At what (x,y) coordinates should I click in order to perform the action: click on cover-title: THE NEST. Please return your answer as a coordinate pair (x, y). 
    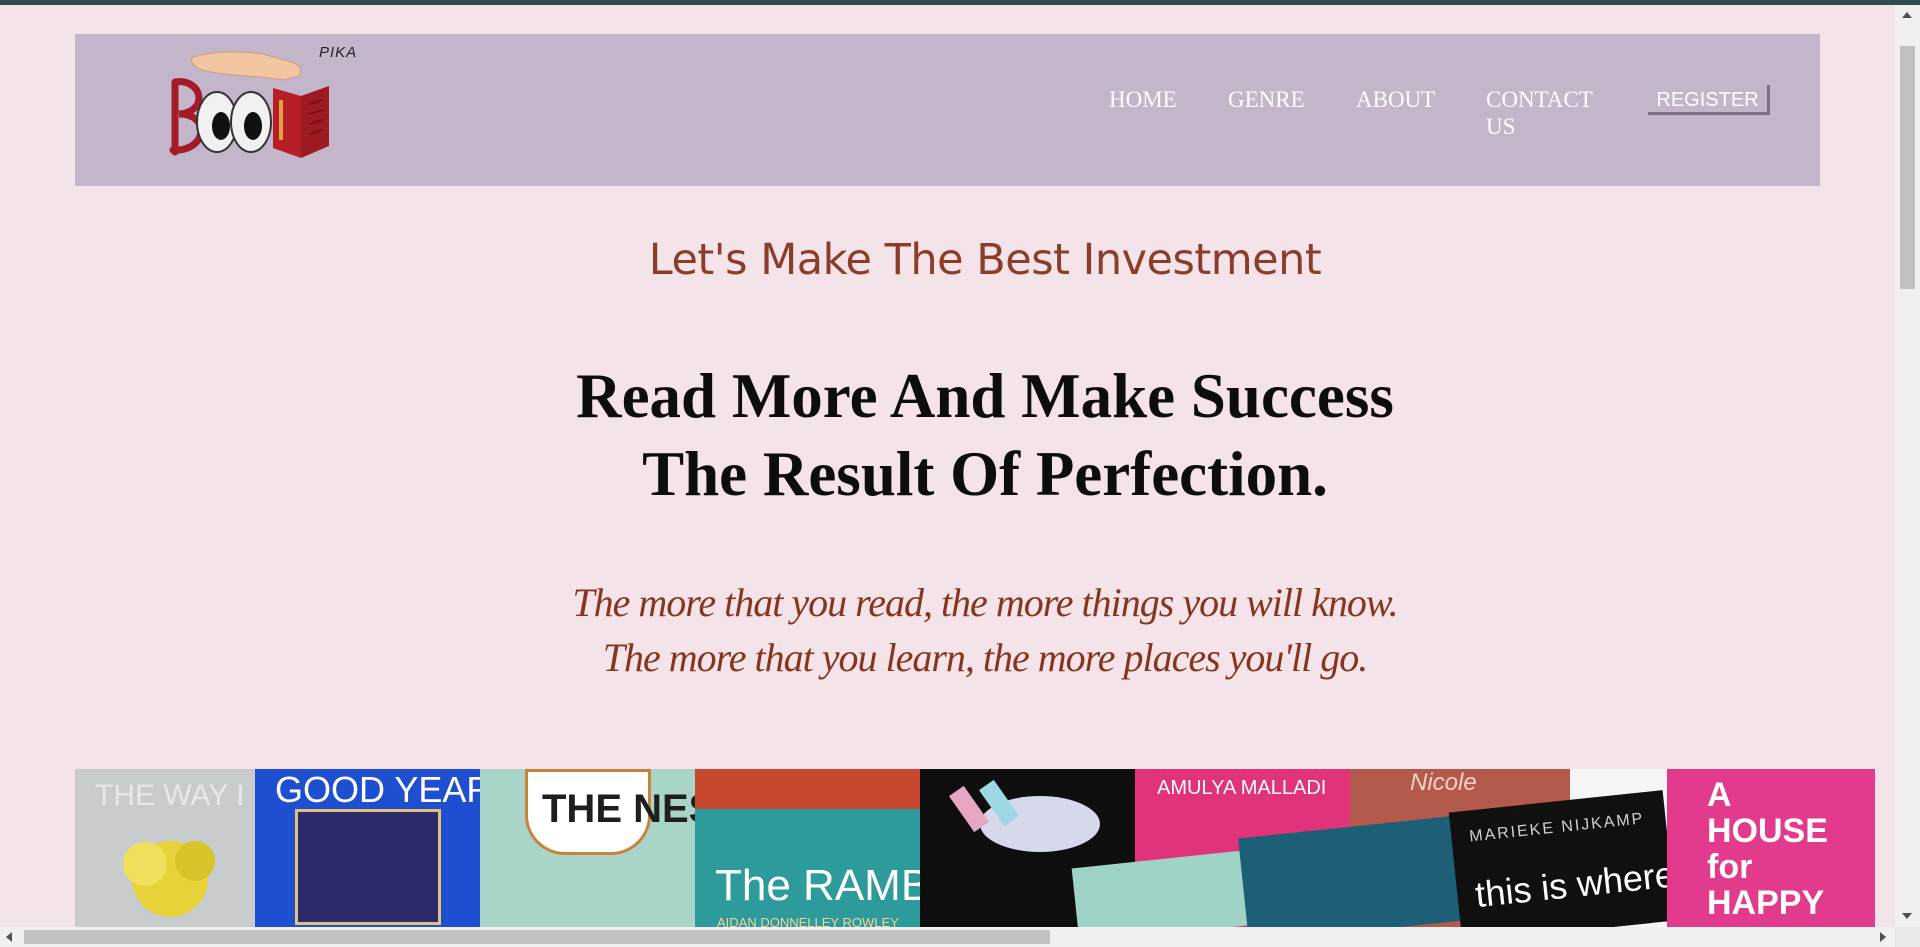
    Looking at the image, I should click on (618, 809).